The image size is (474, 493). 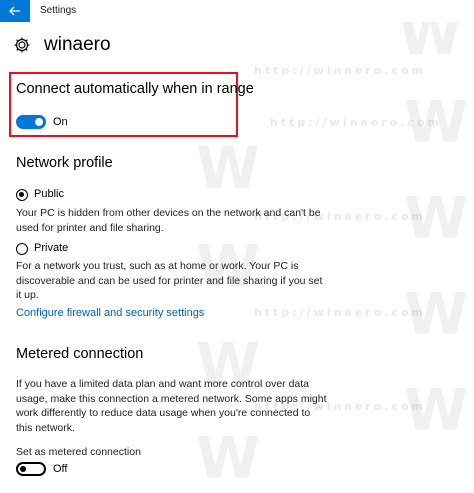 I want to click on public-radio, so click(x=22, y=195).